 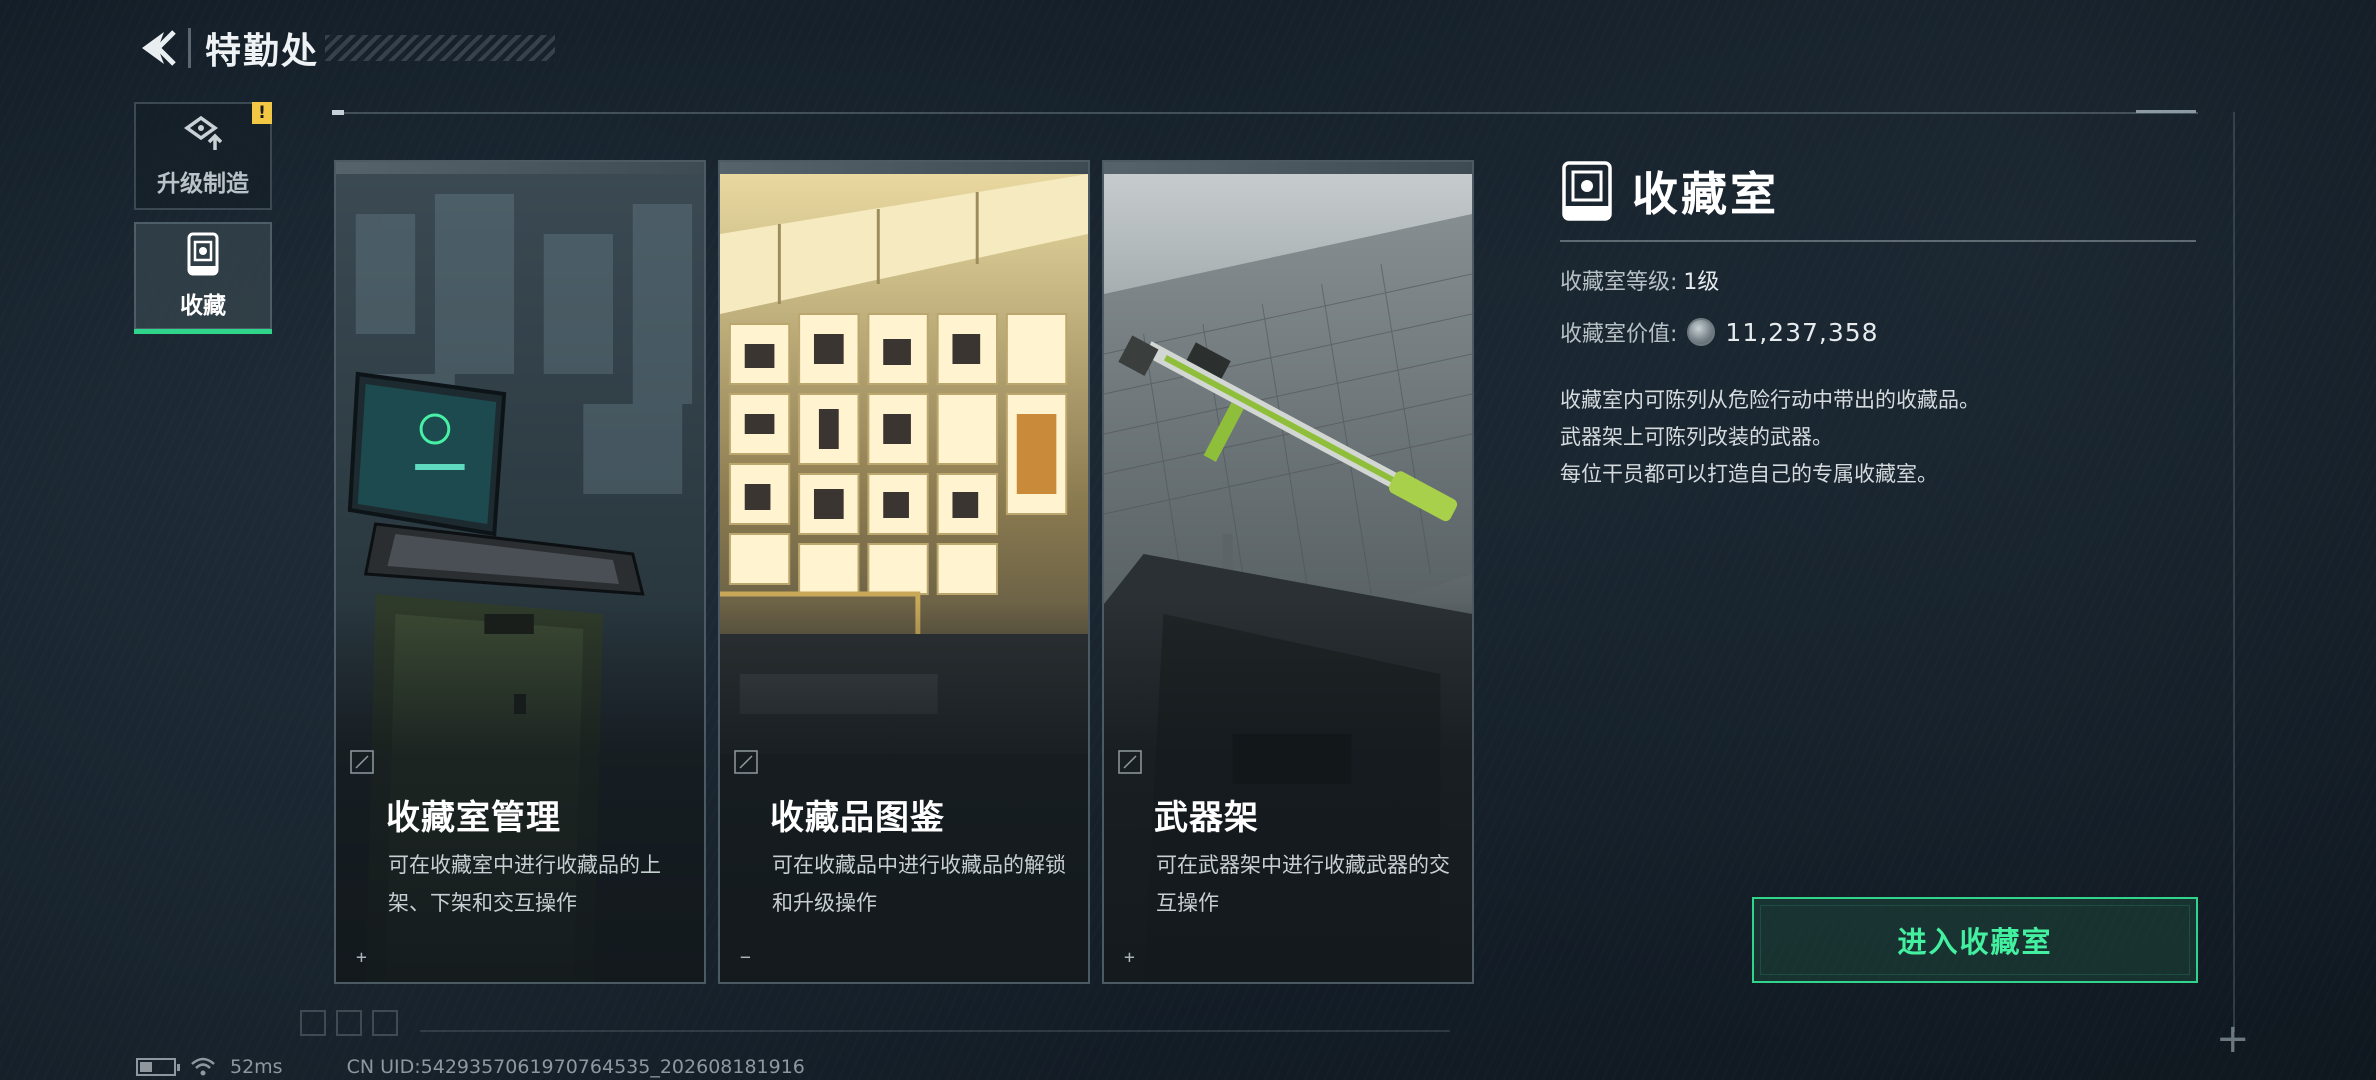 What do you see at coordinates (440, 48) in the screenshot?
I see `header-hatch-decoration` at bounding box center [440, 48].